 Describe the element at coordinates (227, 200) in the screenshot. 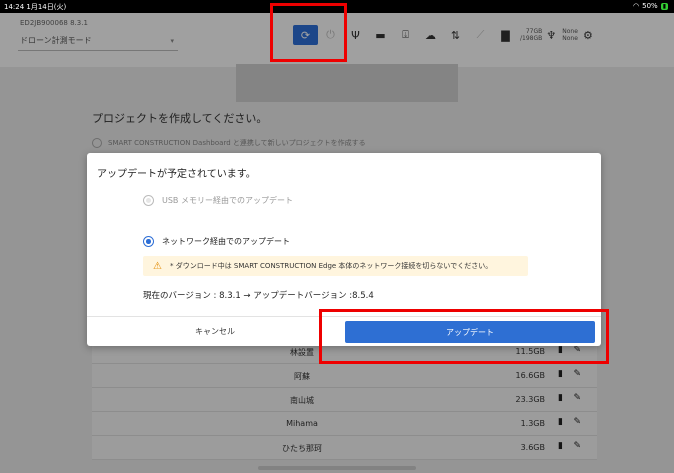

I see `option-usb-label: USB メモリー経由でのアップデート` at that location.